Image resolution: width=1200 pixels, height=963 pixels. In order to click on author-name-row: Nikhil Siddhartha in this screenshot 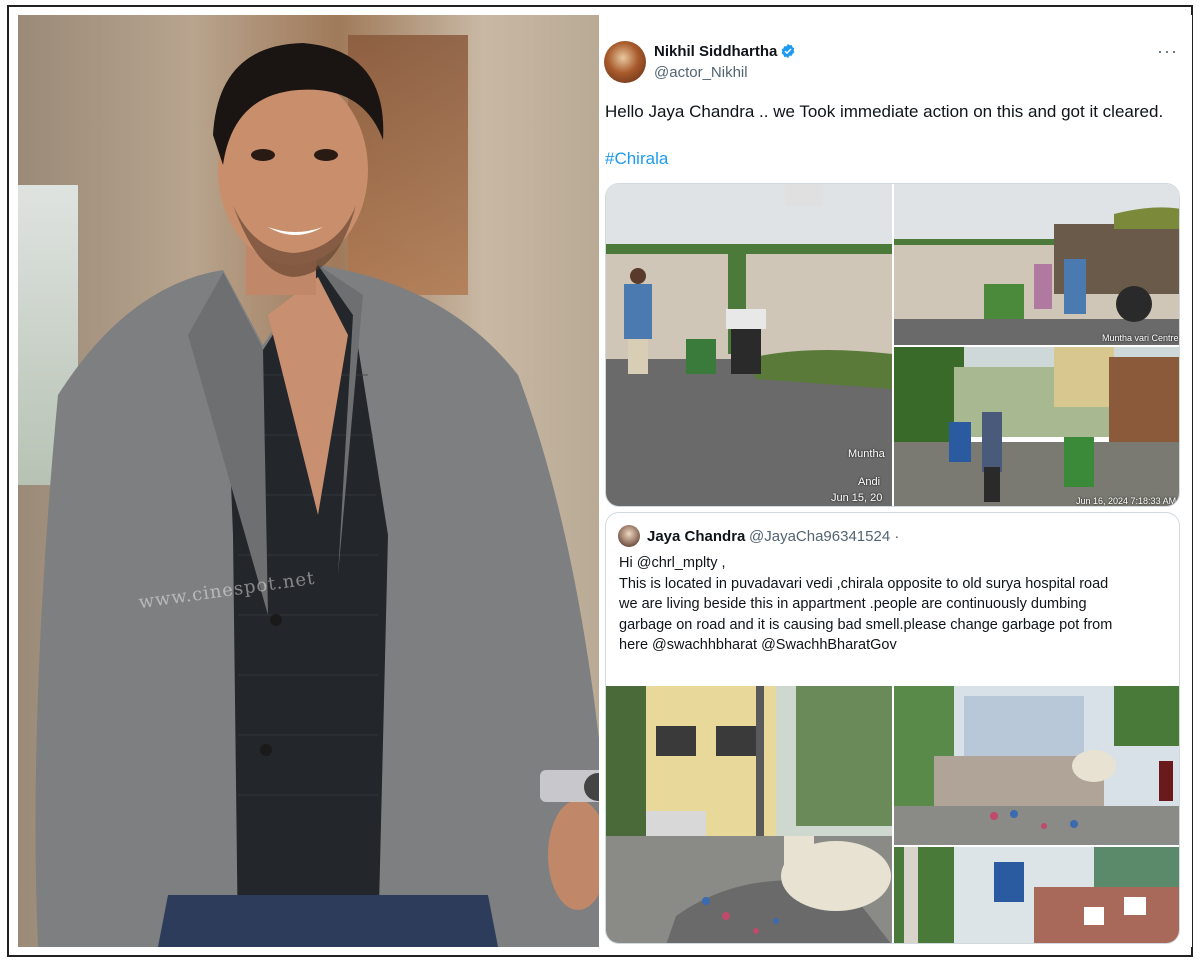, I will do `click(725, 51)`.